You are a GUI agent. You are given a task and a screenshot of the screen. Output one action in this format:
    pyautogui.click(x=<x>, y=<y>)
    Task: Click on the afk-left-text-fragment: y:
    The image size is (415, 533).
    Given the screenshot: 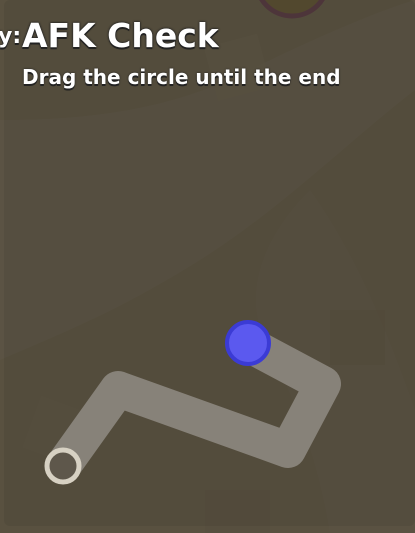 What is the action you would take?
    pyautogui.click(x=11, y=36)
    